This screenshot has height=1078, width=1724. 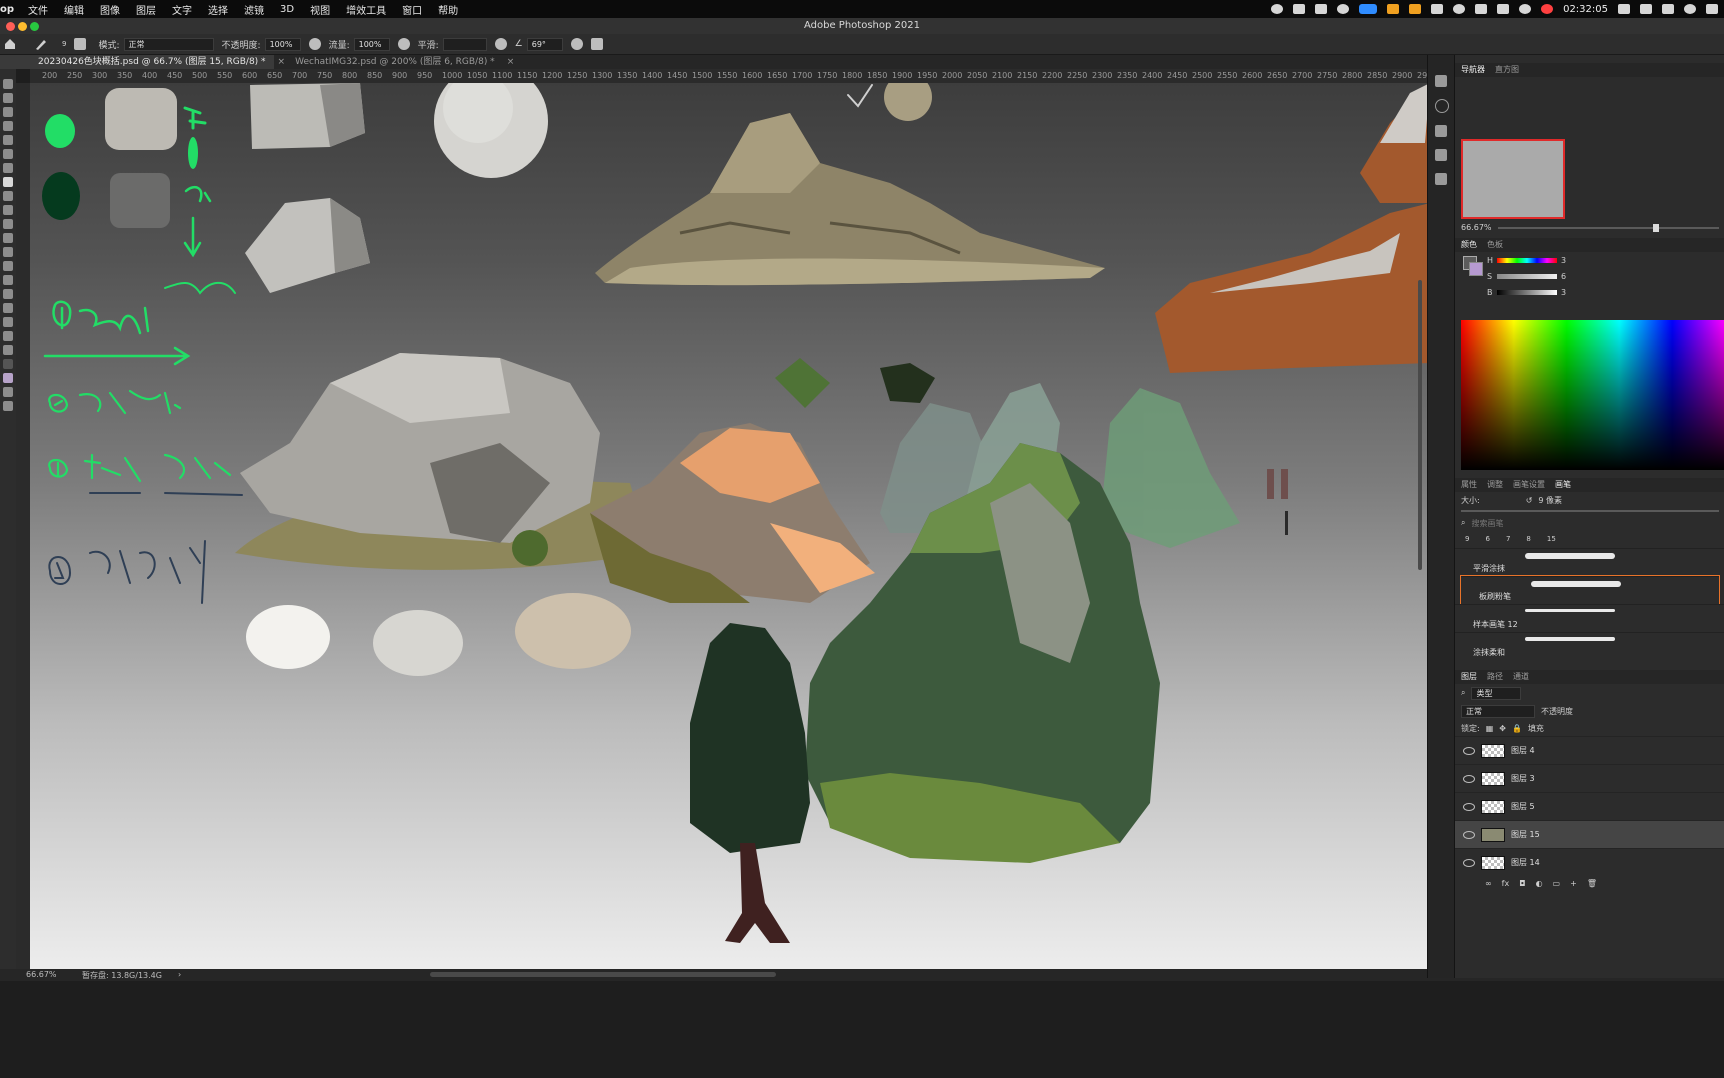 I want to click on eyedropper-tool-icon, so click(x=8, y=154).